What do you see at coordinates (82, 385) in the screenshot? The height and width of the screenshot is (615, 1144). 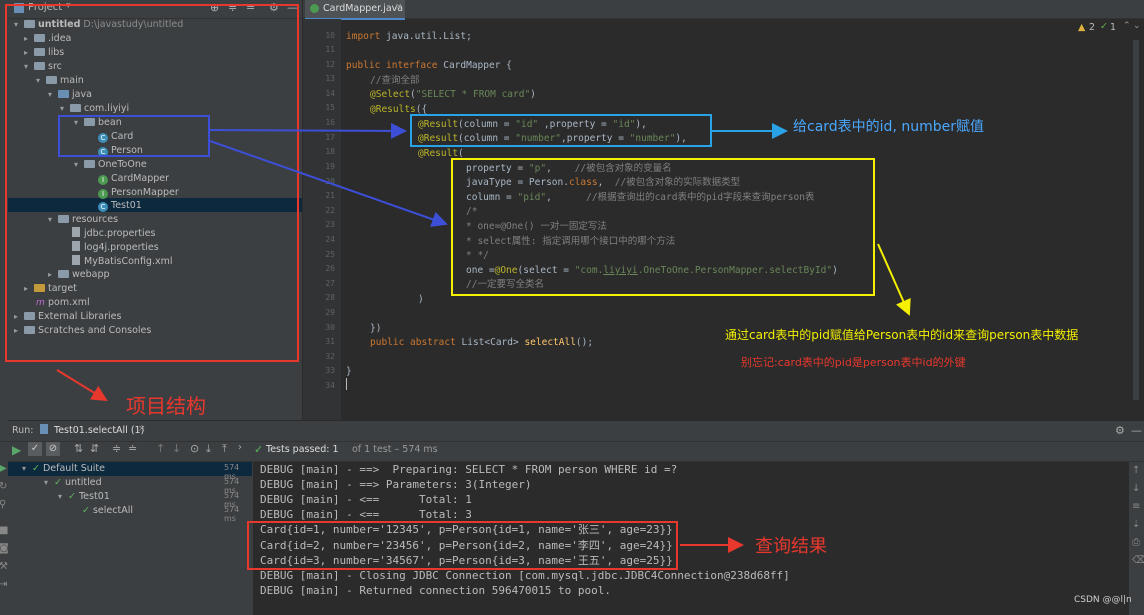 I see `arrow-to-project-structure` at bounding box center [82, 385].